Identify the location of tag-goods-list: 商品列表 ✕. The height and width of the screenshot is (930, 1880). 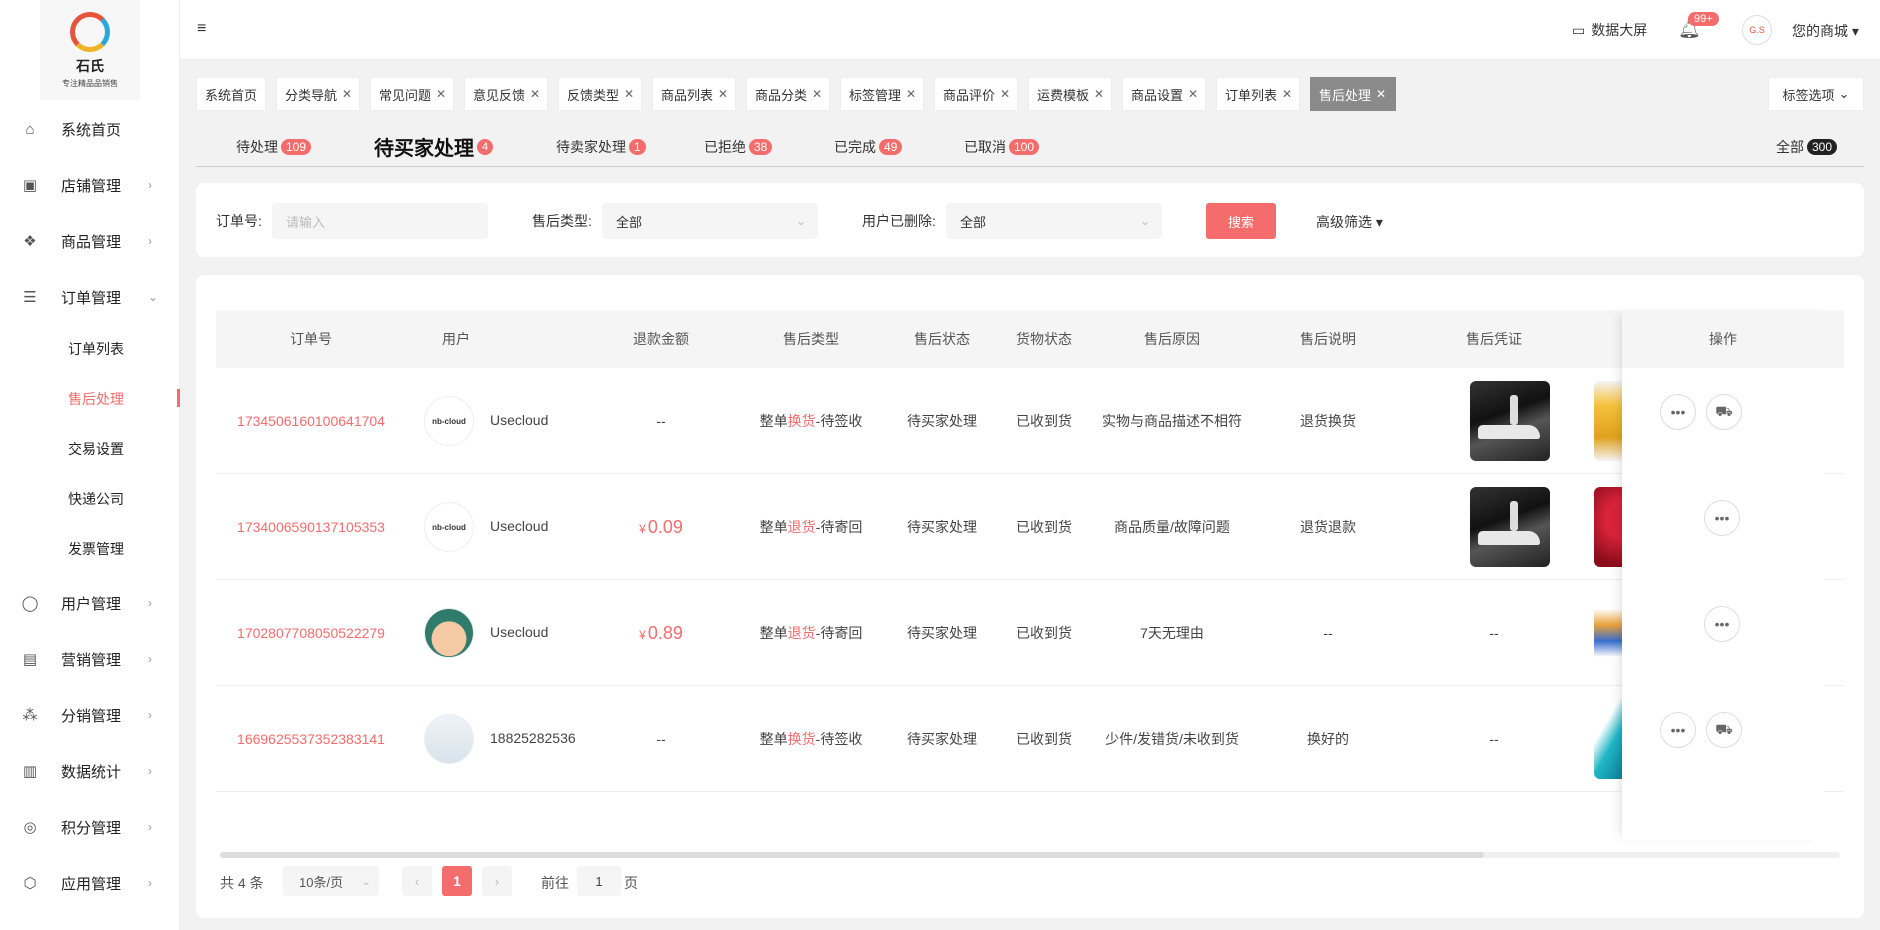
(694, 94).